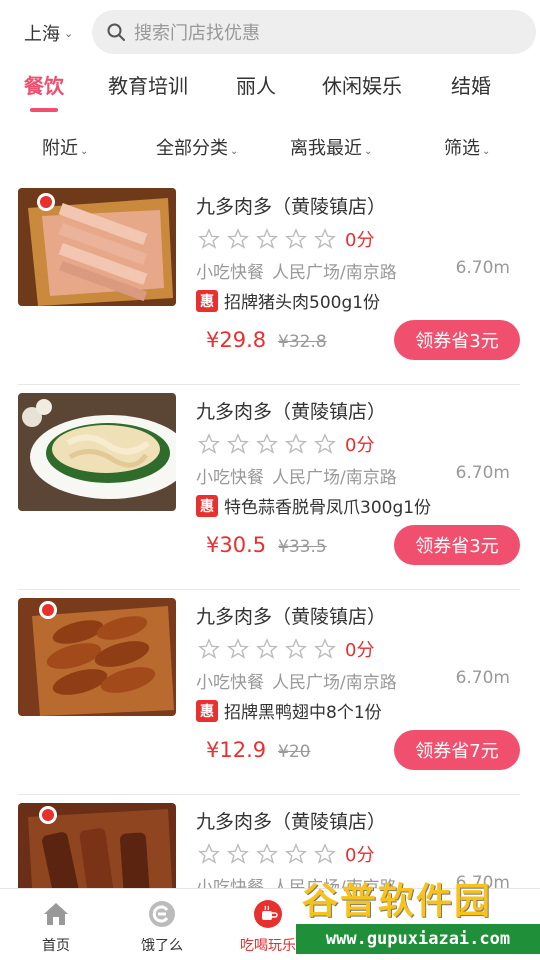 Image resolution: width=540 pixels, height=960 pixels. I want to click on filter-screen: 筛选 ⌄, so click(467, 147).